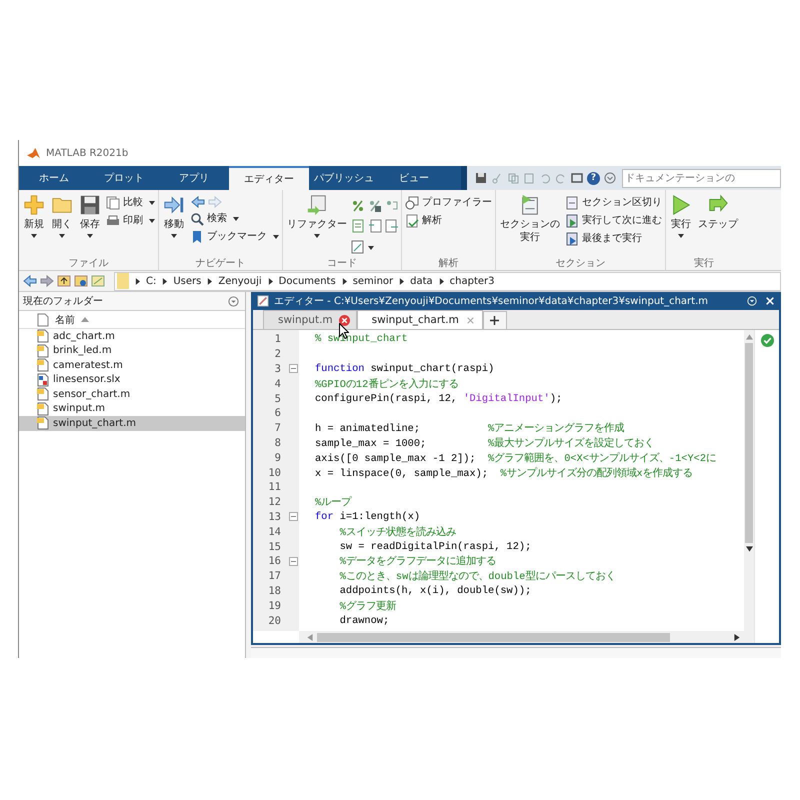 The height and width of the screenshot is (800, 800). I want to click on go-to-button: 移動, so click(174, 224).